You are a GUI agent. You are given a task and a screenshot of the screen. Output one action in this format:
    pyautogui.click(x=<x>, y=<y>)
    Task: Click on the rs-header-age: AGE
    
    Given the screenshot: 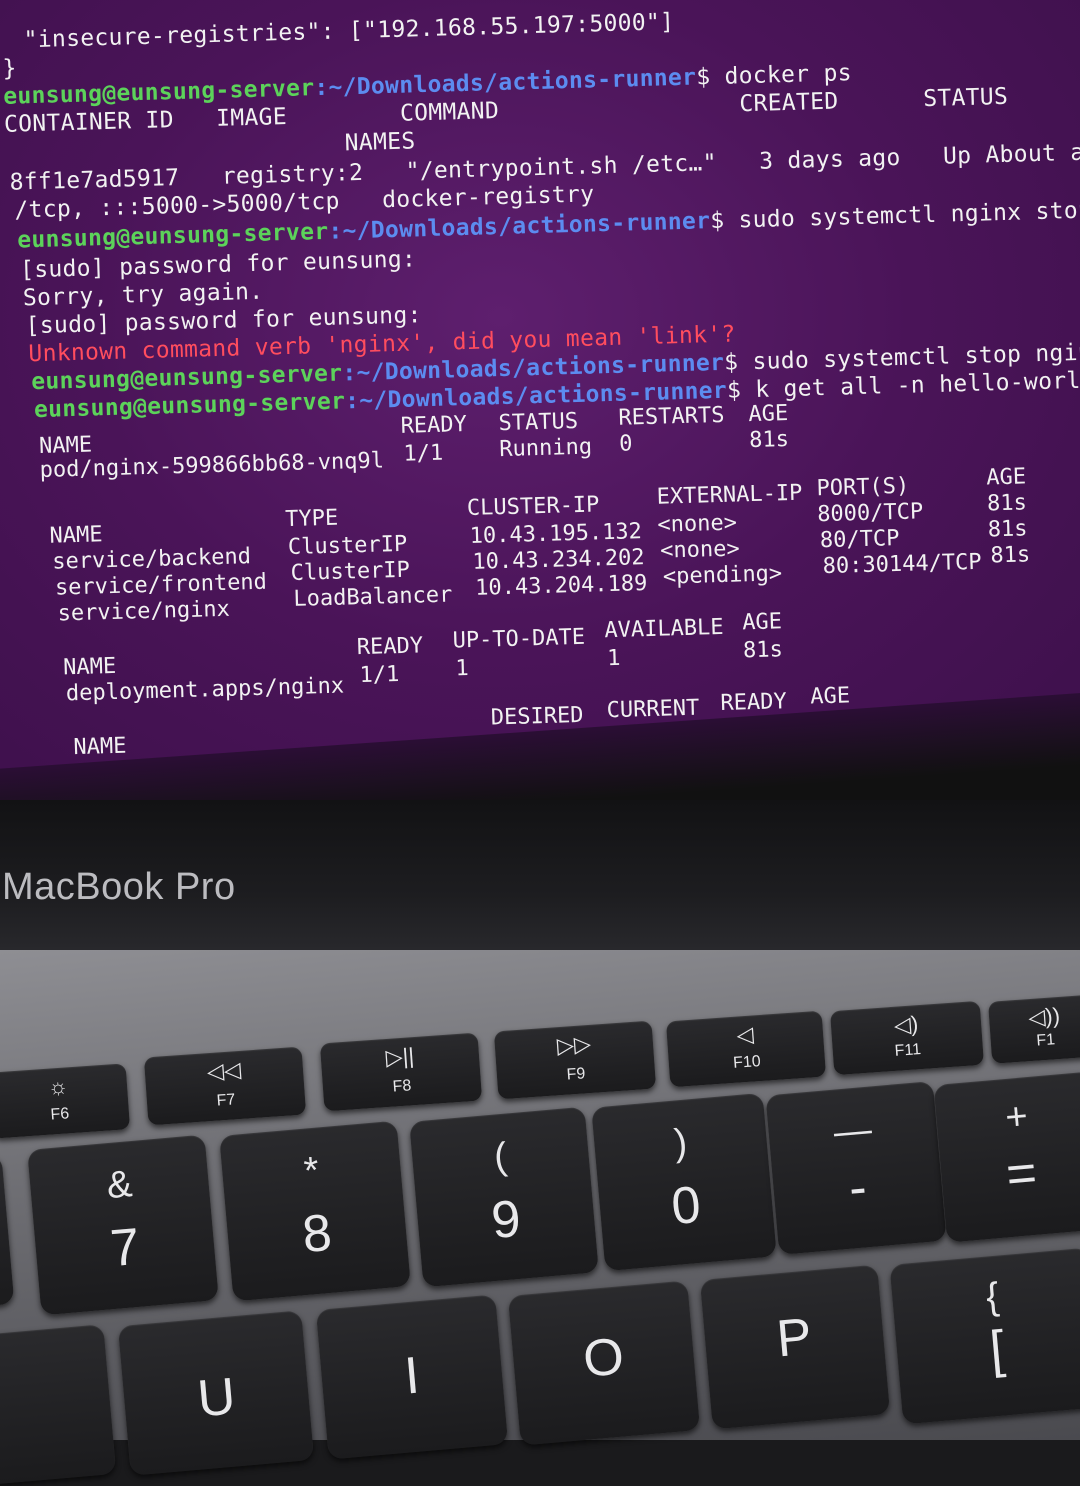 What is the action you would take?
    pyautogui.click(x=830, y=696)
    